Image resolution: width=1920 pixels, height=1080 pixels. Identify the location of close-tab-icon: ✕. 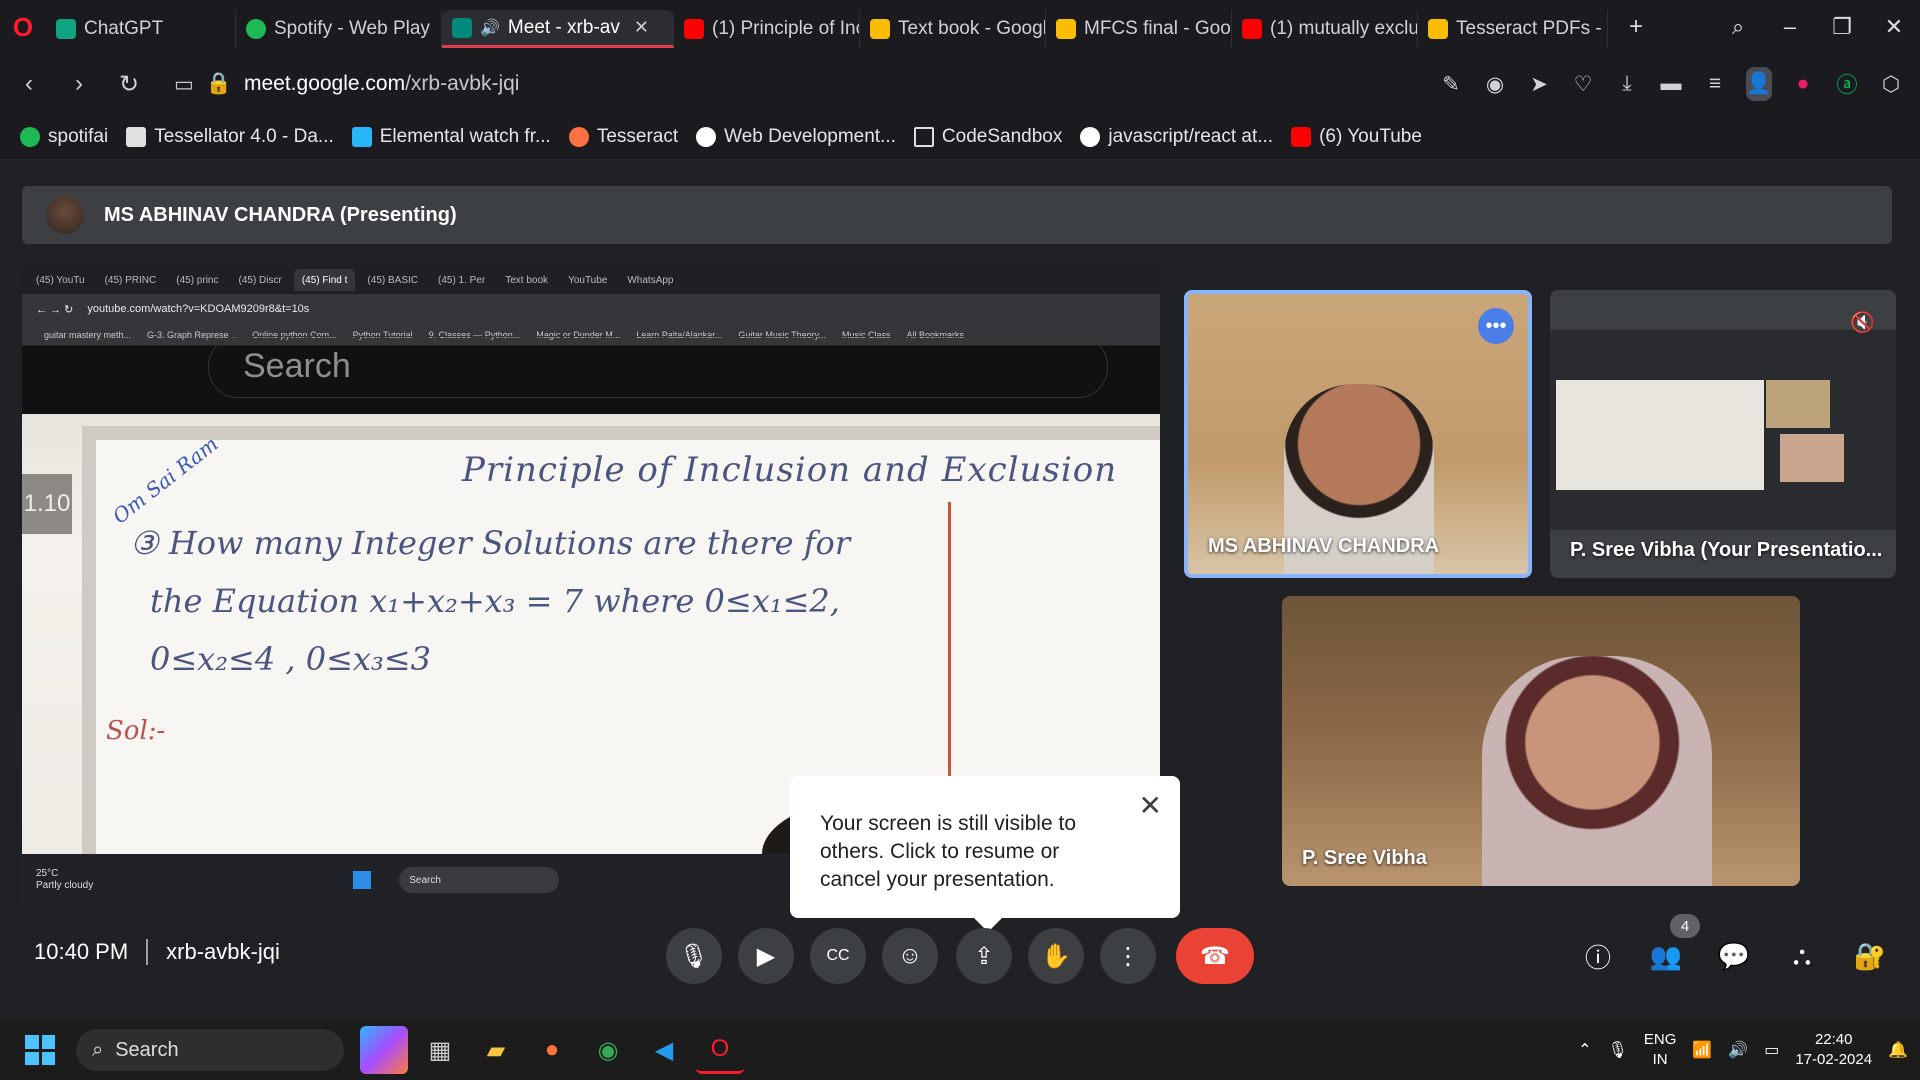
(641, 27).